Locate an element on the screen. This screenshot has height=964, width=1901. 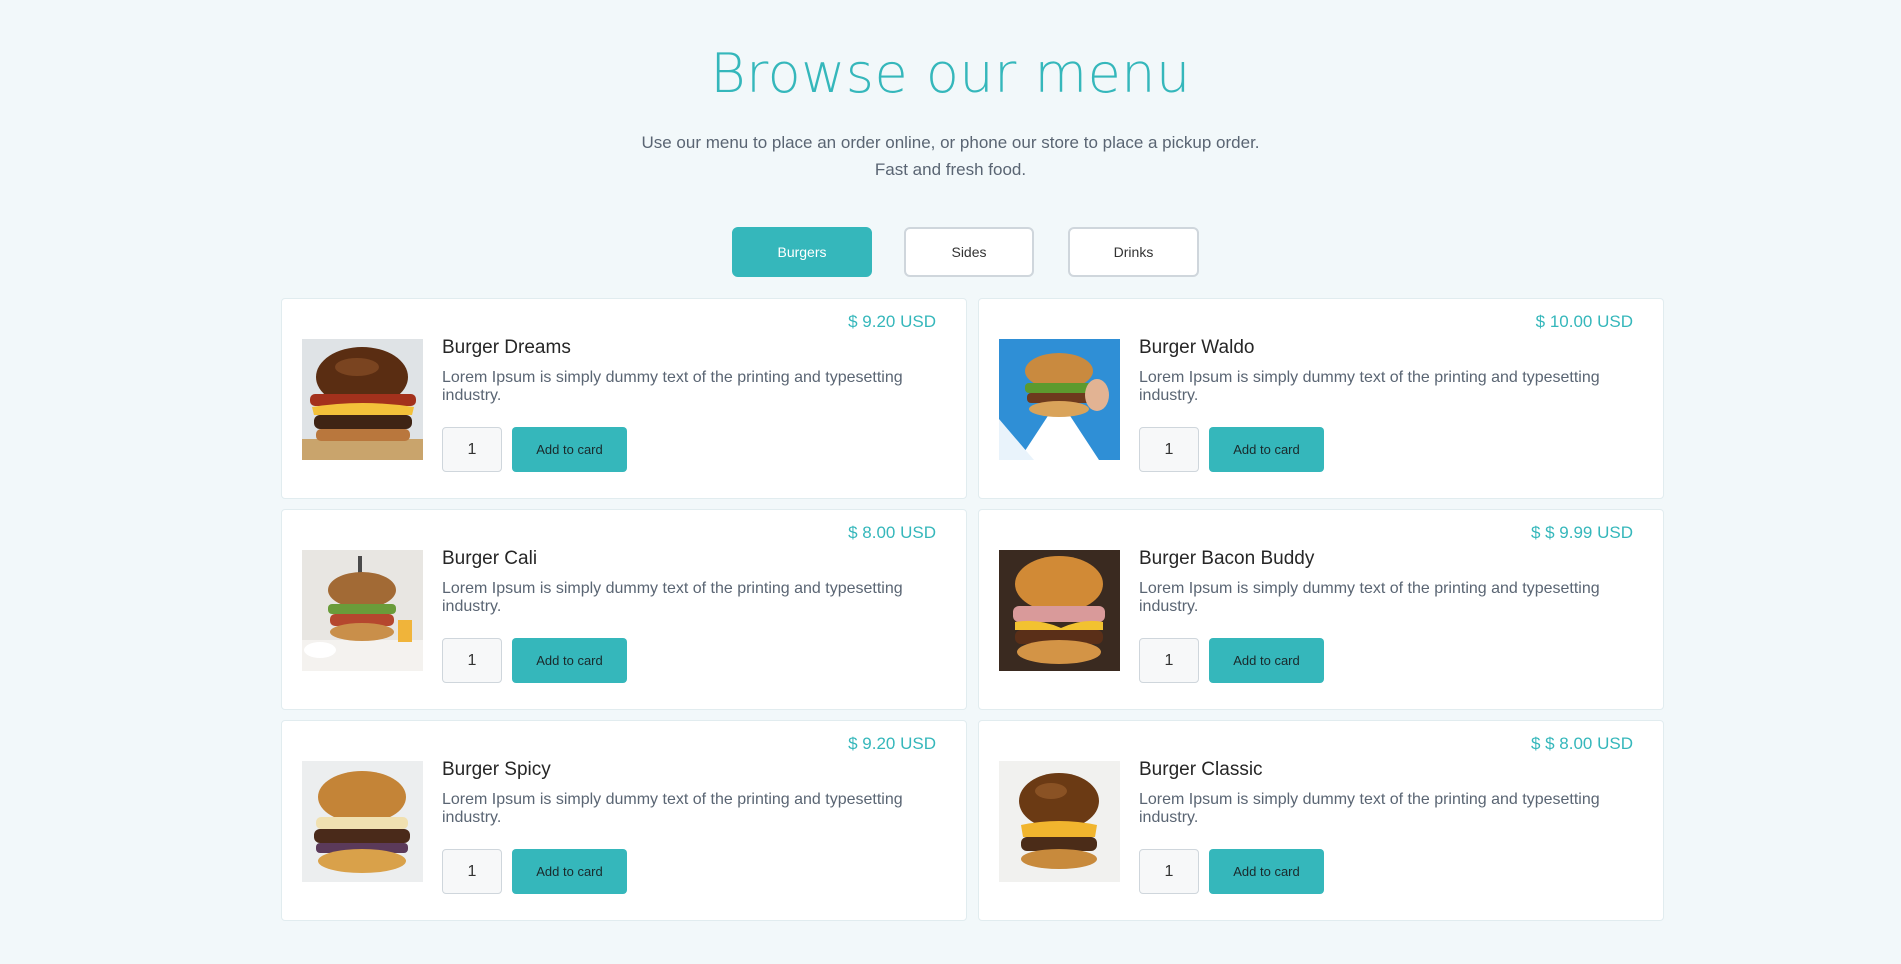
item-price: $ 8.00 USD is located at coordinates (892, 532).